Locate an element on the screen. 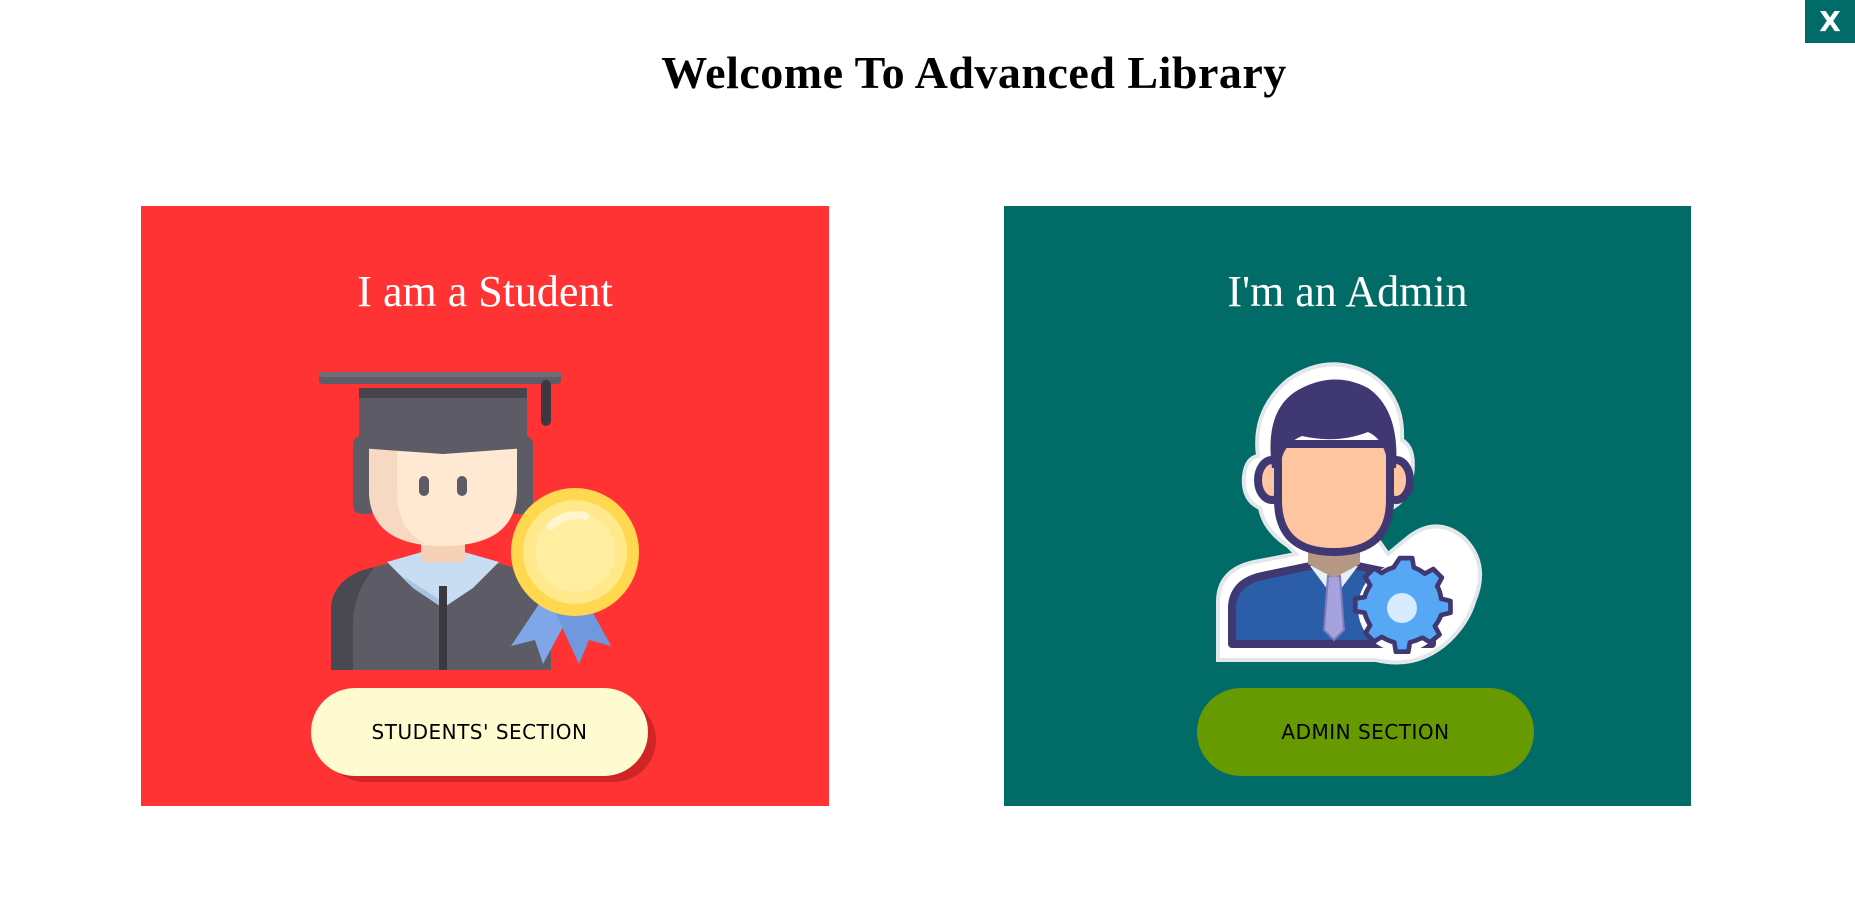 This screenshot has width=1855, height=907. admin-card-title: I'm an Admin is located at coordinates (1347, 291).